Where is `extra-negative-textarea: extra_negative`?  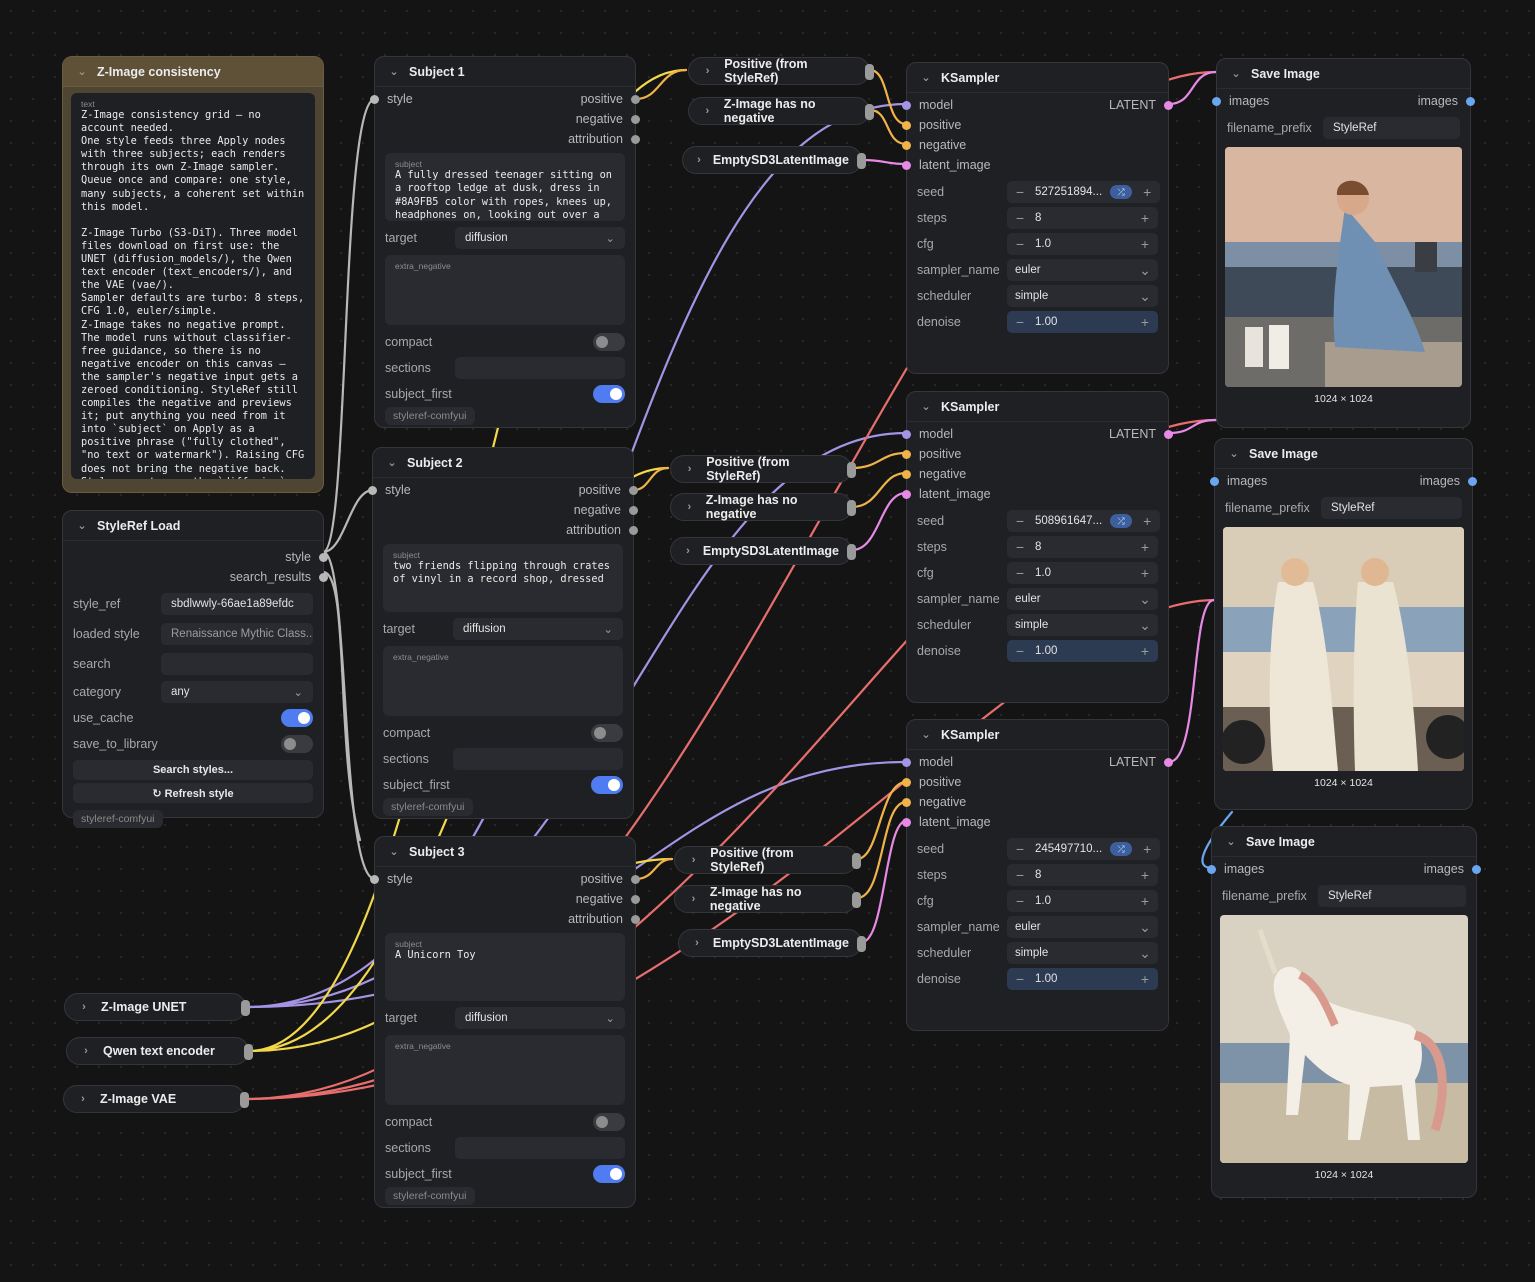
extra-negative-textarea: extra_negative is located at coordinates (505, 290).